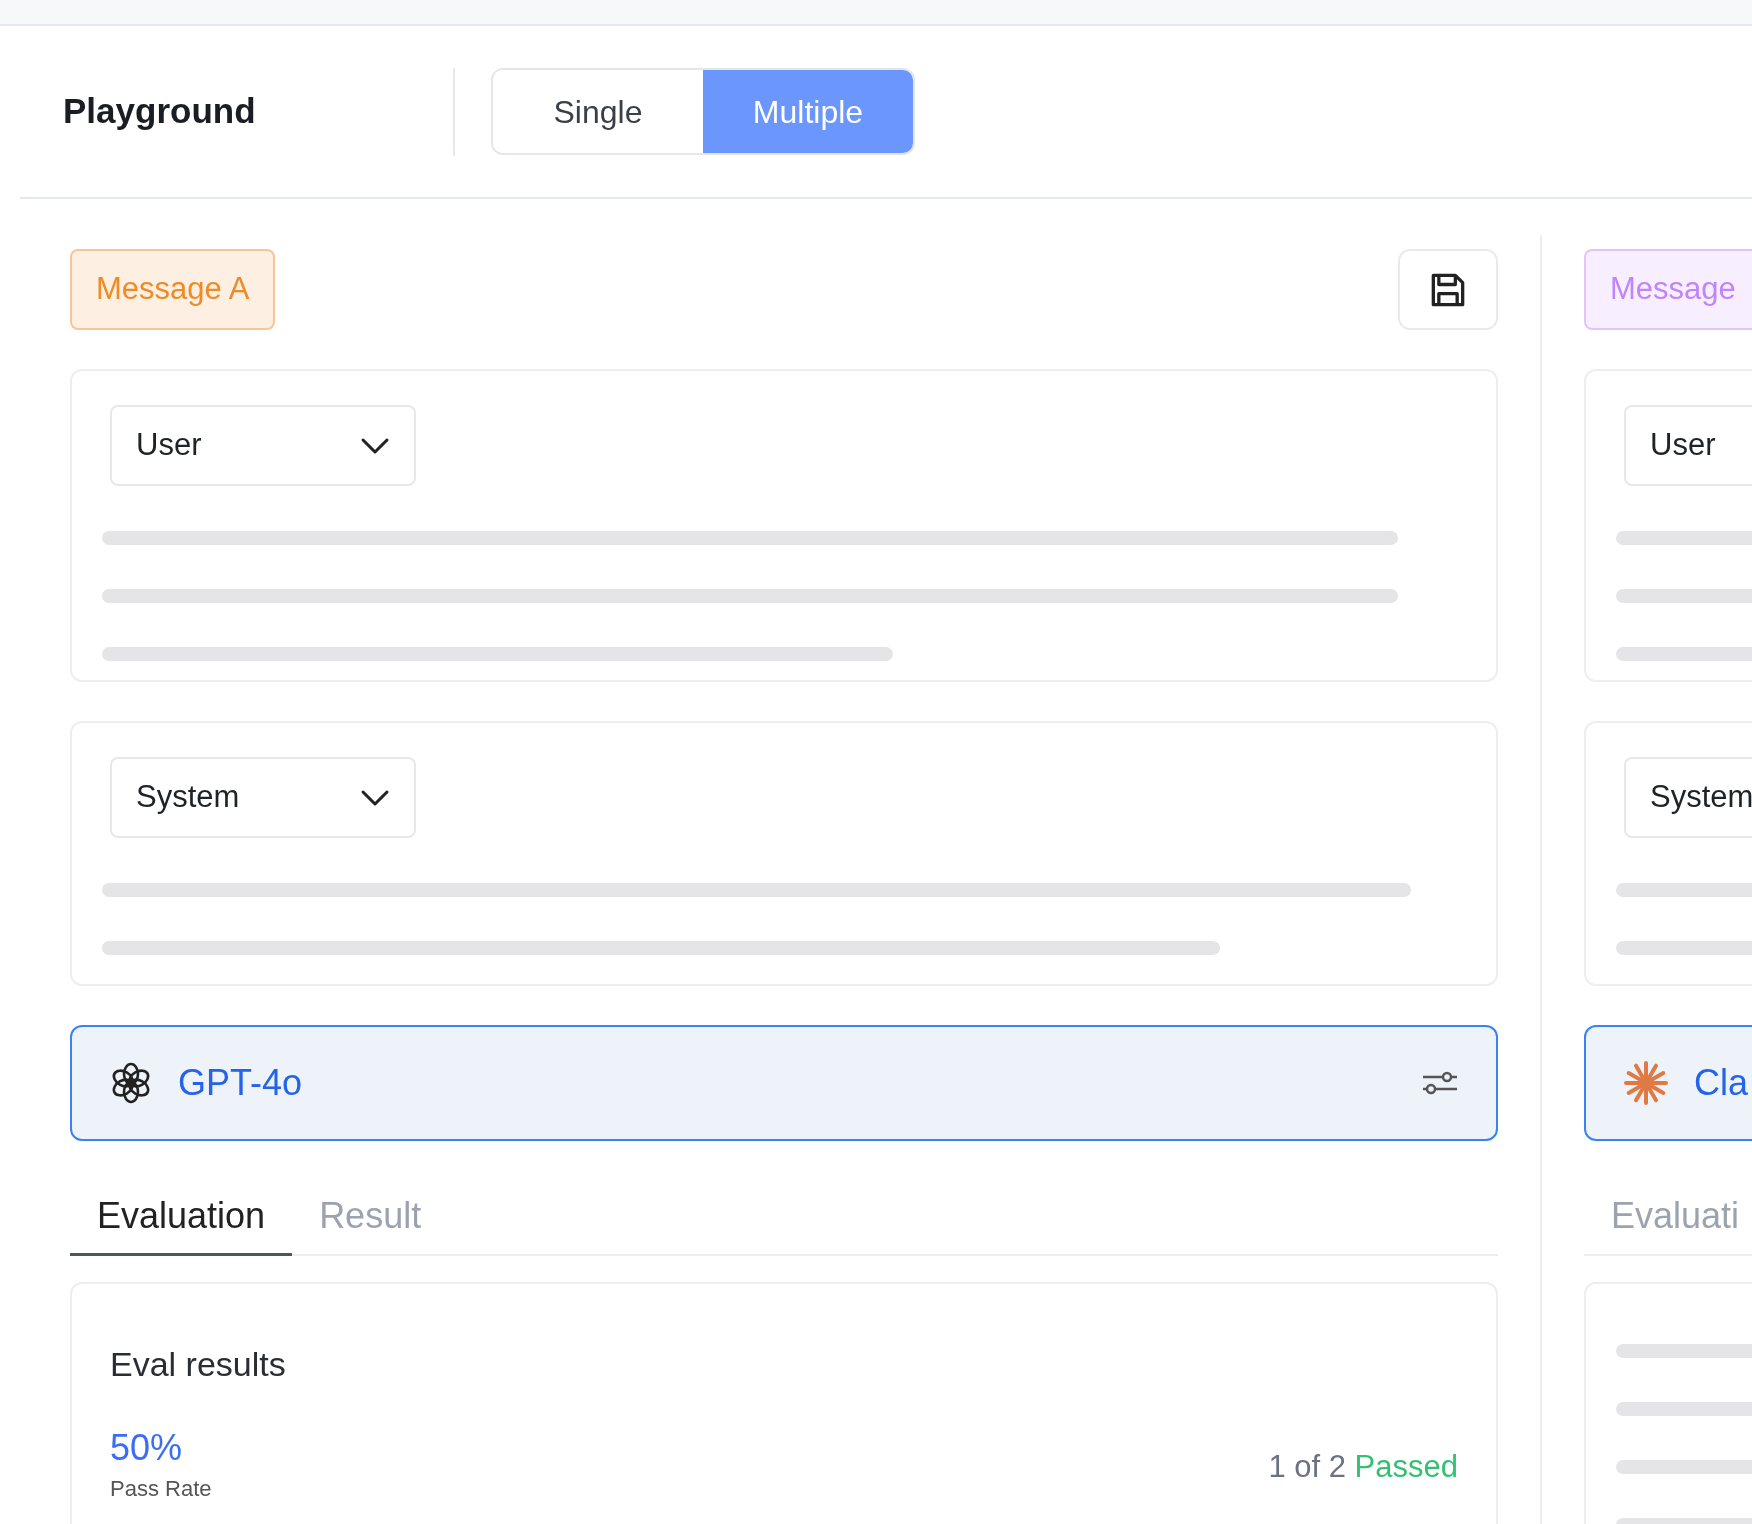 Image resolution: width=1752 pixels, height=1524 pixels. I want to click on message-badge: Message A, so click(173, 289).